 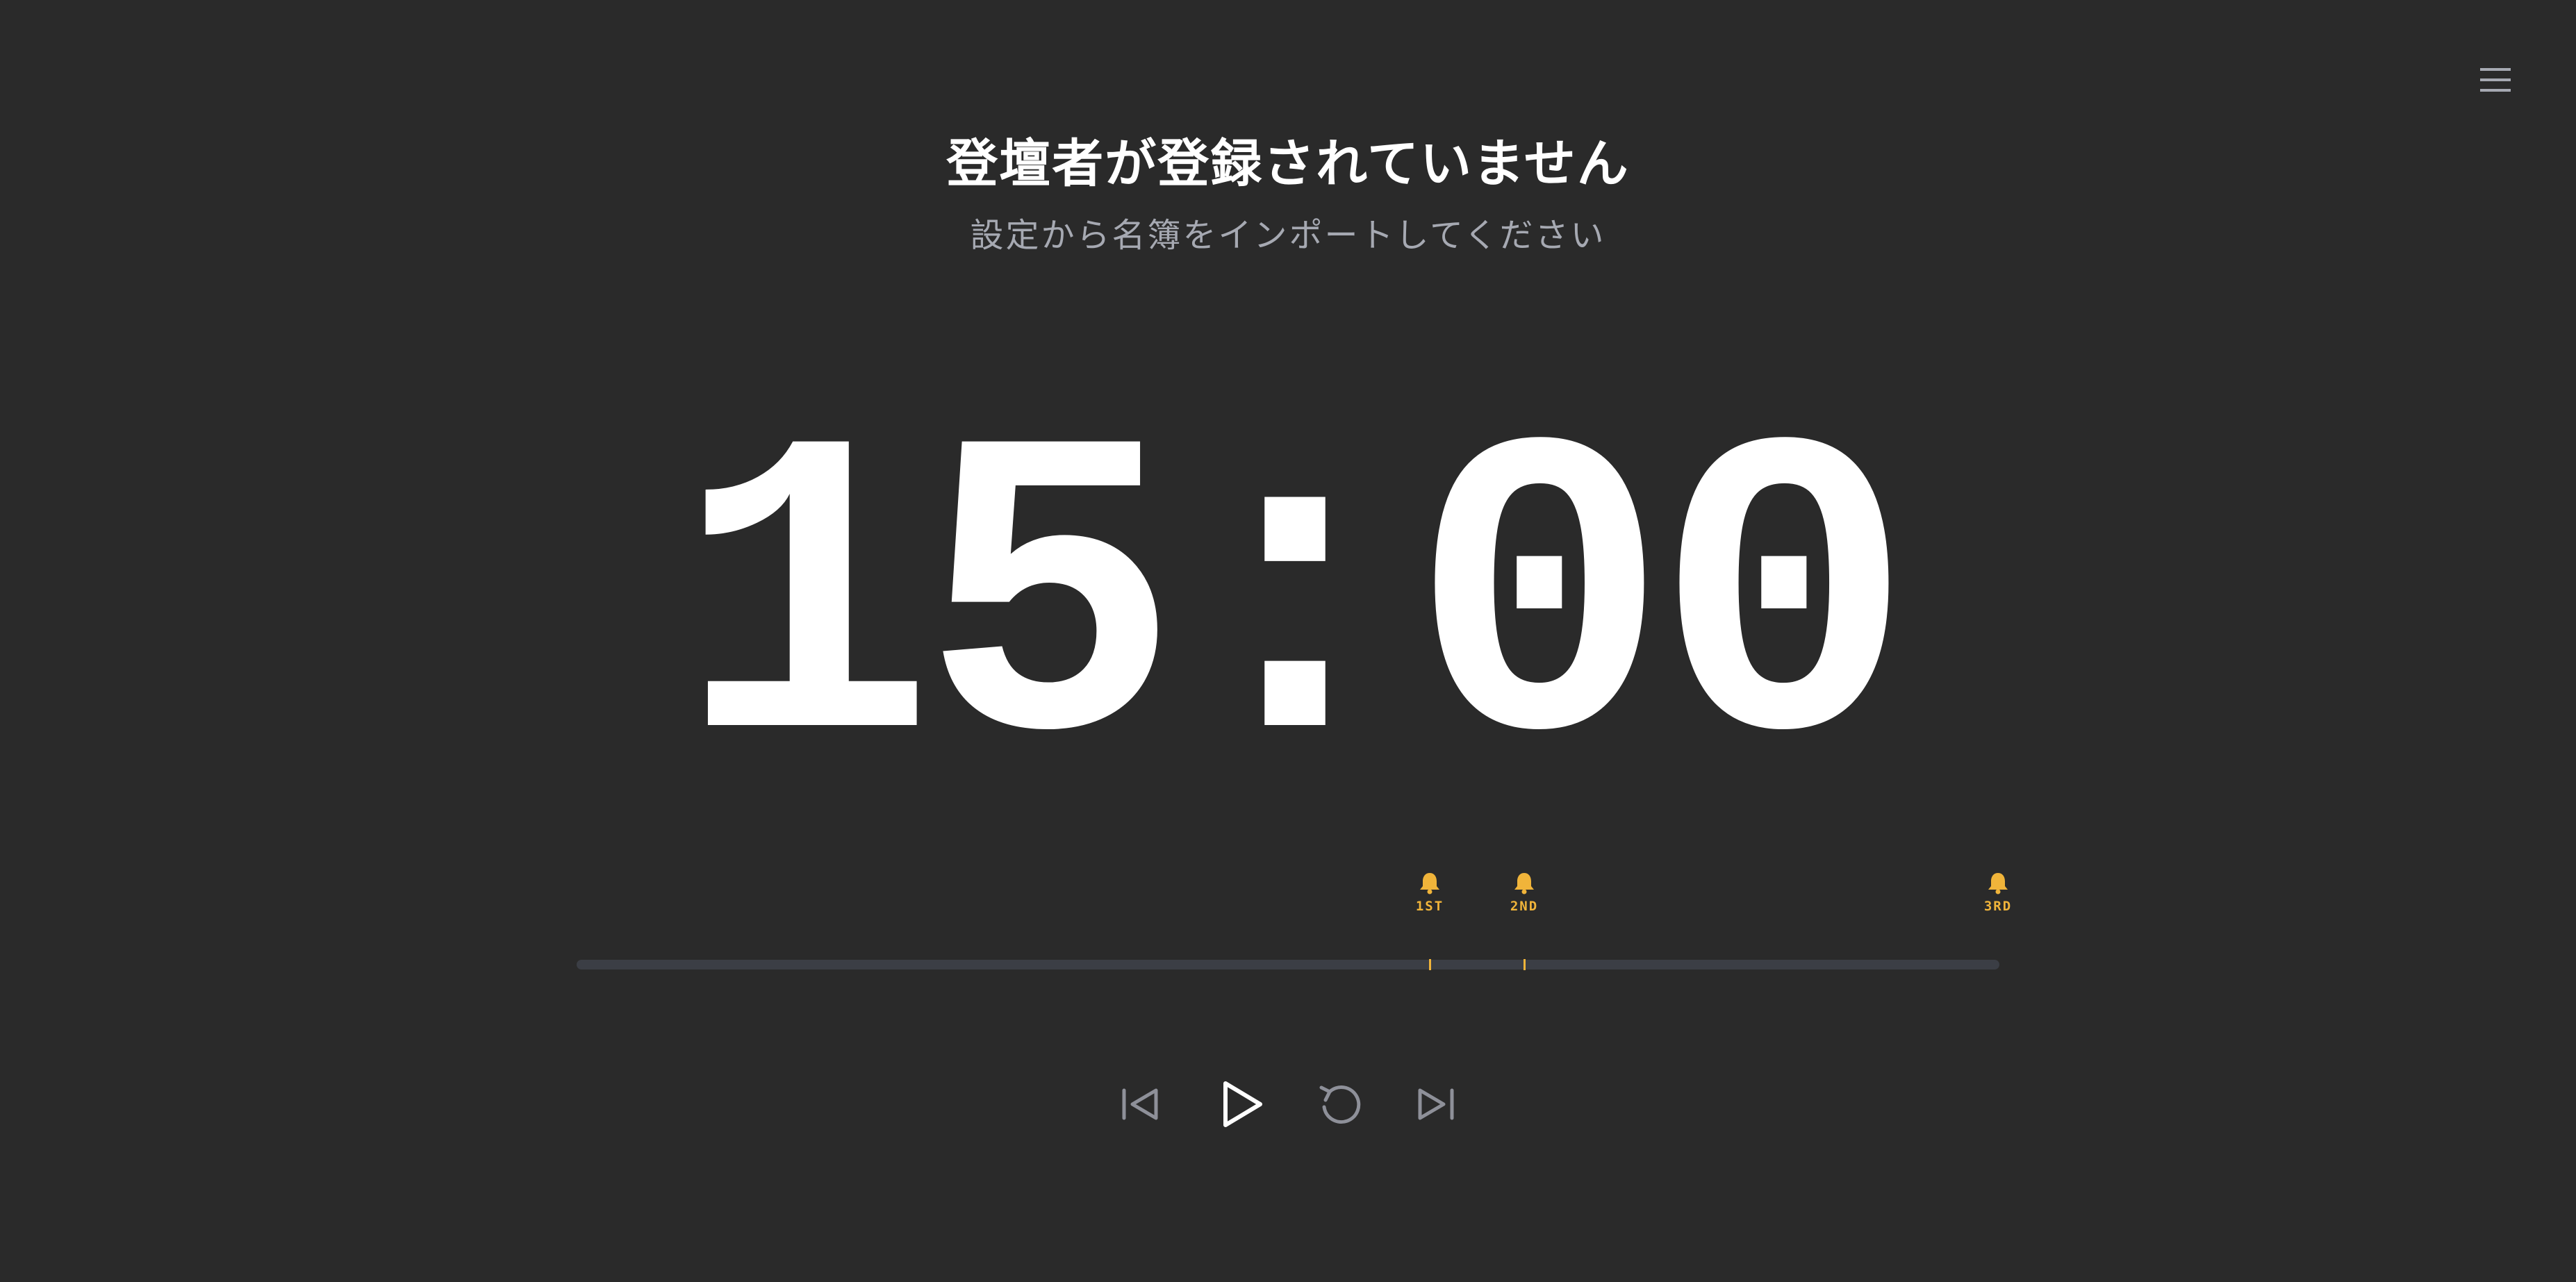 What do you see at coordinates (1288, 965) in the screenshot?
I see `progress-track` at bounding box center [1288, 965].